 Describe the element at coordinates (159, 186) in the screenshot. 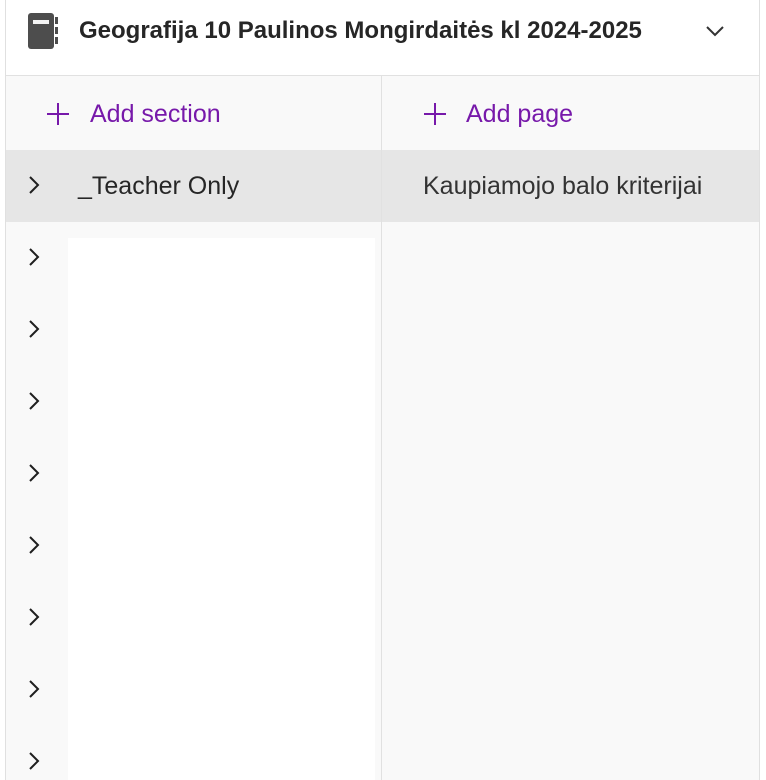

I see `section-label: _Teacher Only` at that location.